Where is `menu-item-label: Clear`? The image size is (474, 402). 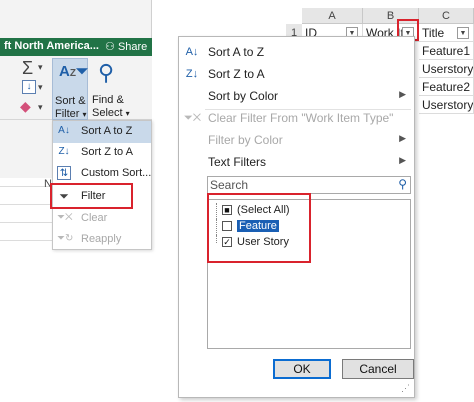 menu-item-label: Clear is located at coordinates (94, 218).